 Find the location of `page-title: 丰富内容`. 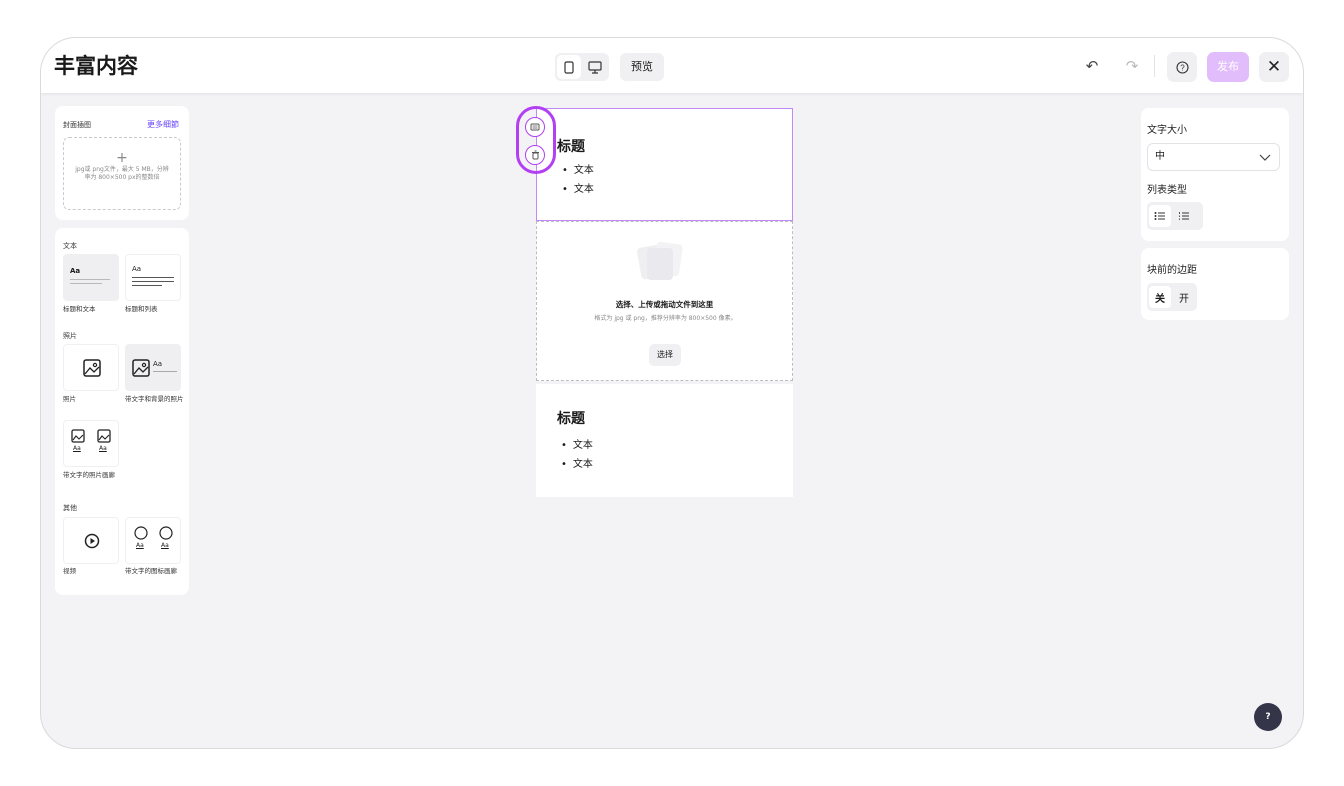

page-title: 丰富内容 is located at coordinates (96, 66).